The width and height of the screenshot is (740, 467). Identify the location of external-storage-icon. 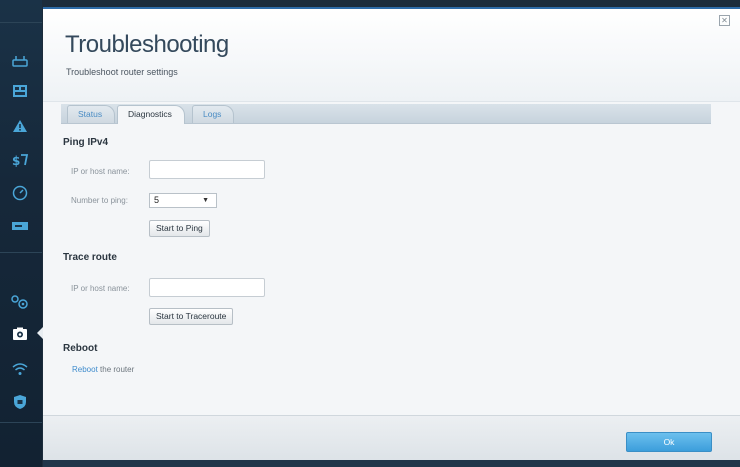
(20, 226).